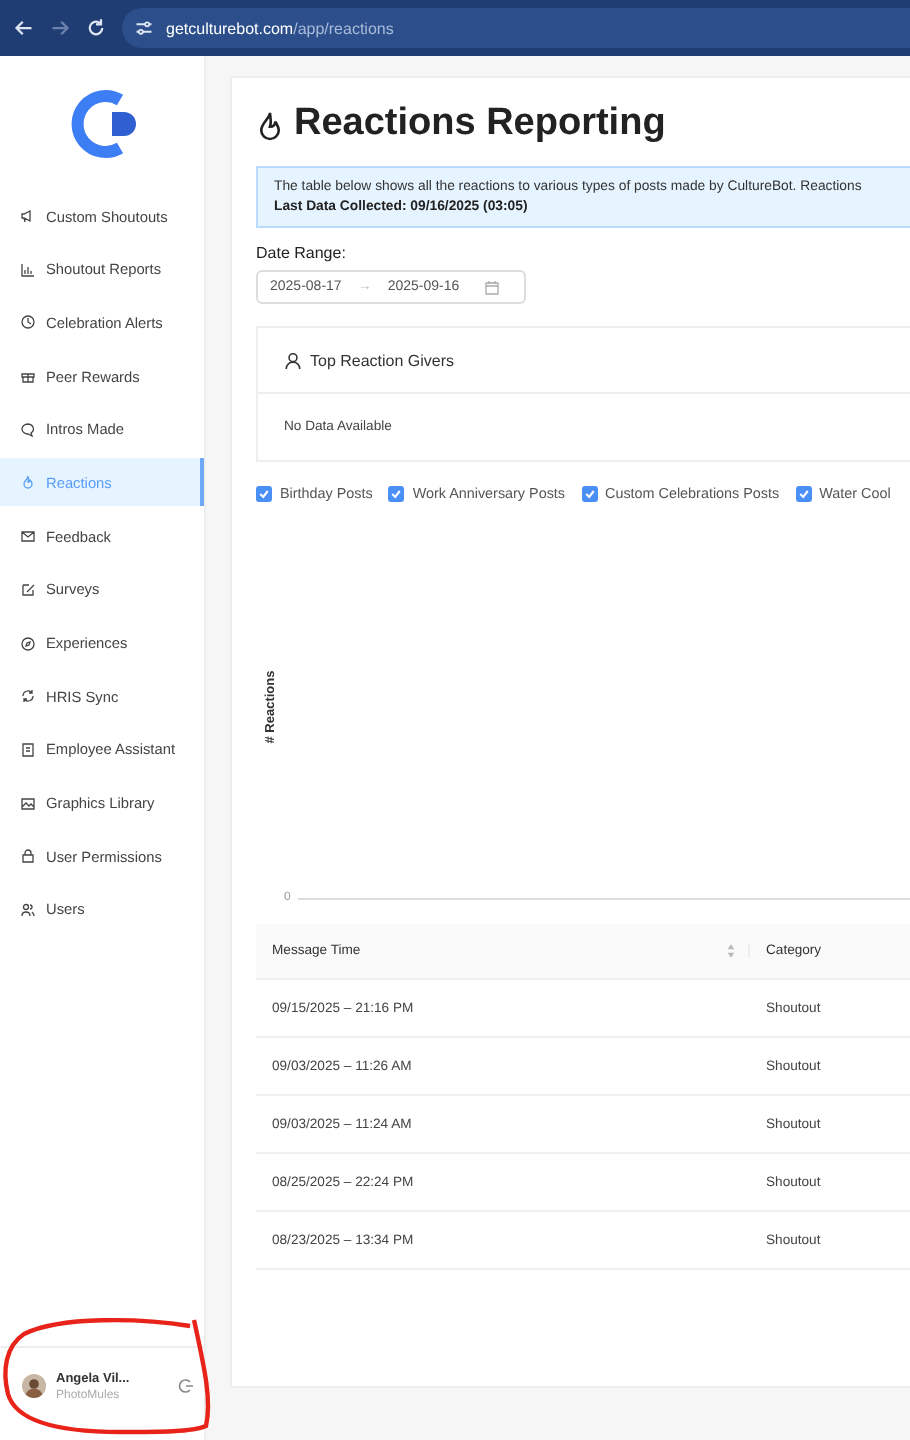 The height and width of the screenshot is (1440, 910). I want to click on calendar-icon, so click(491, 287).